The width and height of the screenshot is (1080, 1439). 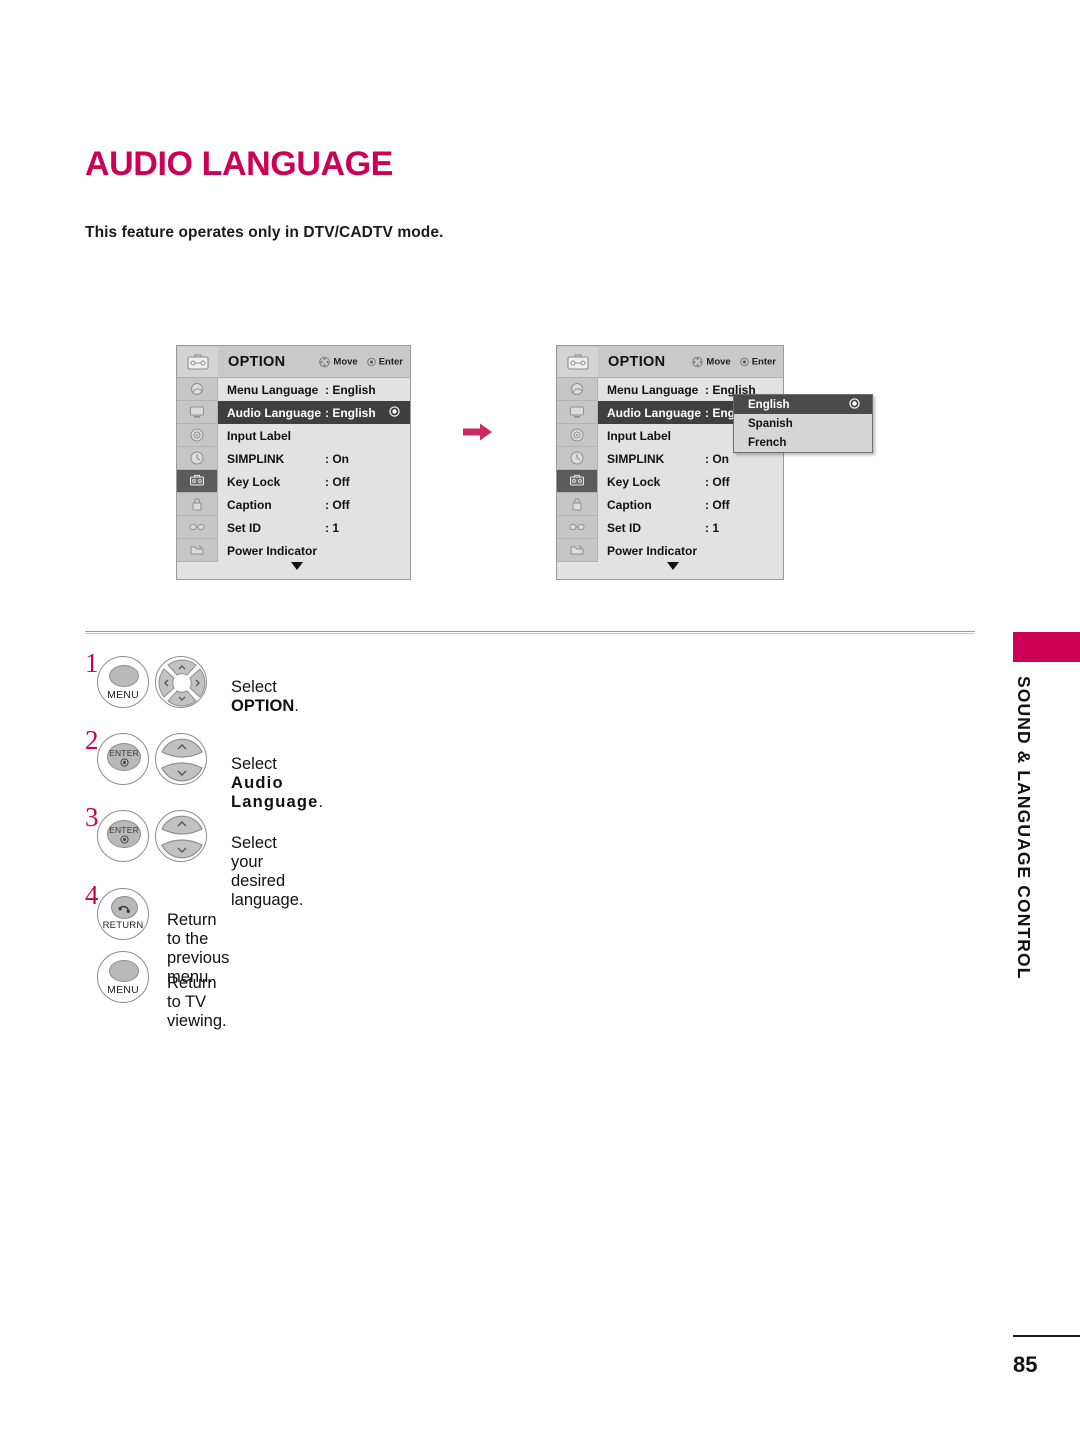 I want to click on input-icon, so click(x=197, y=527).